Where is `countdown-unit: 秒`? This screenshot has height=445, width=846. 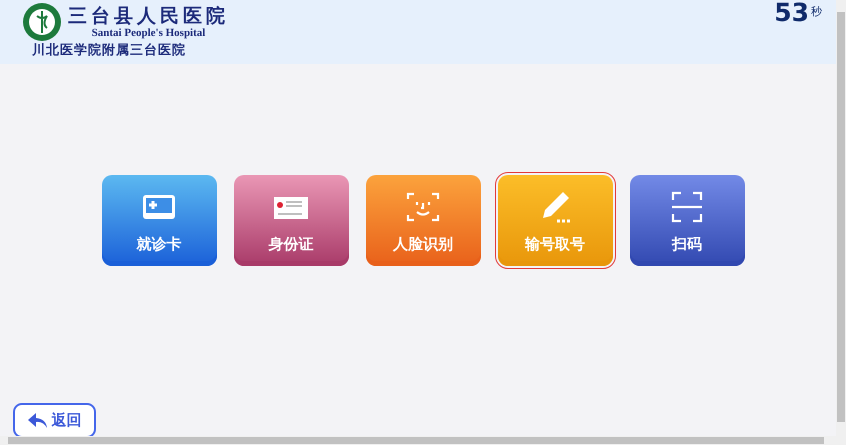 countdown-unit: 秒 is located at coordinates (816, 11).